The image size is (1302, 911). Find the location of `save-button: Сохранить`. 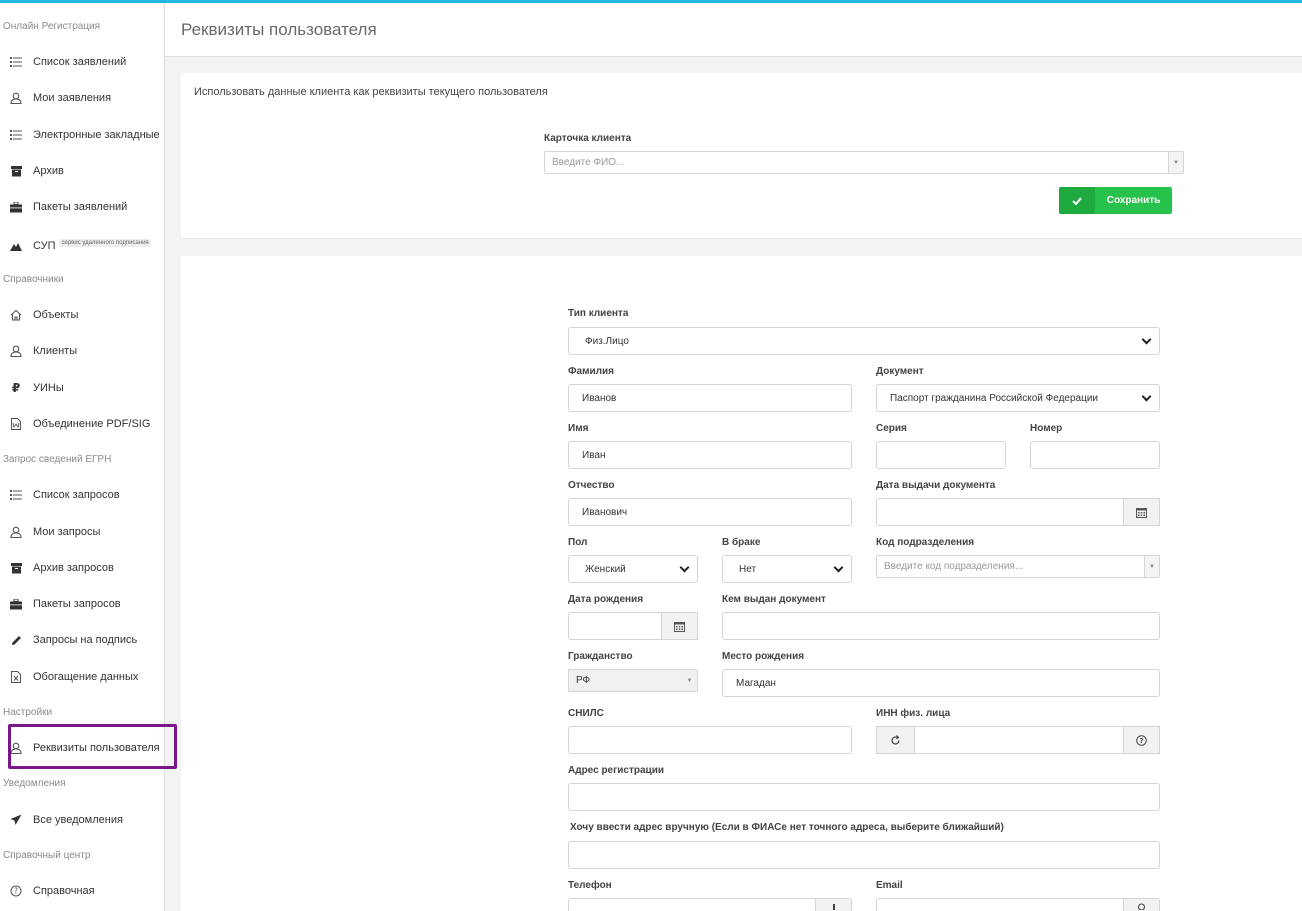

save-button: Сохранить is located at coordinates (1115, 200).